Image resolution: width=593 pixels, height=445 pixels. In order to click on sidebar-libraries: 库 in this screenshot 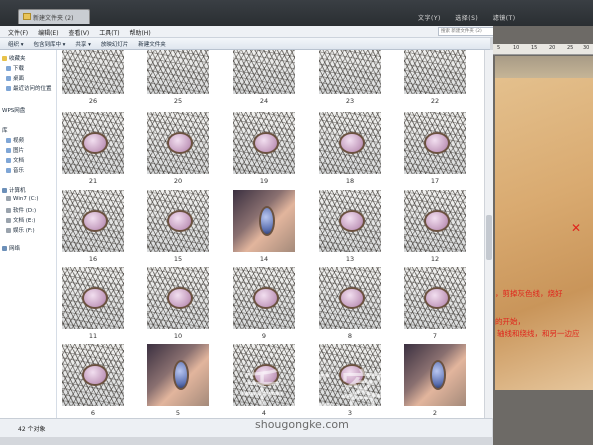, I will do `click(5, 130)`.